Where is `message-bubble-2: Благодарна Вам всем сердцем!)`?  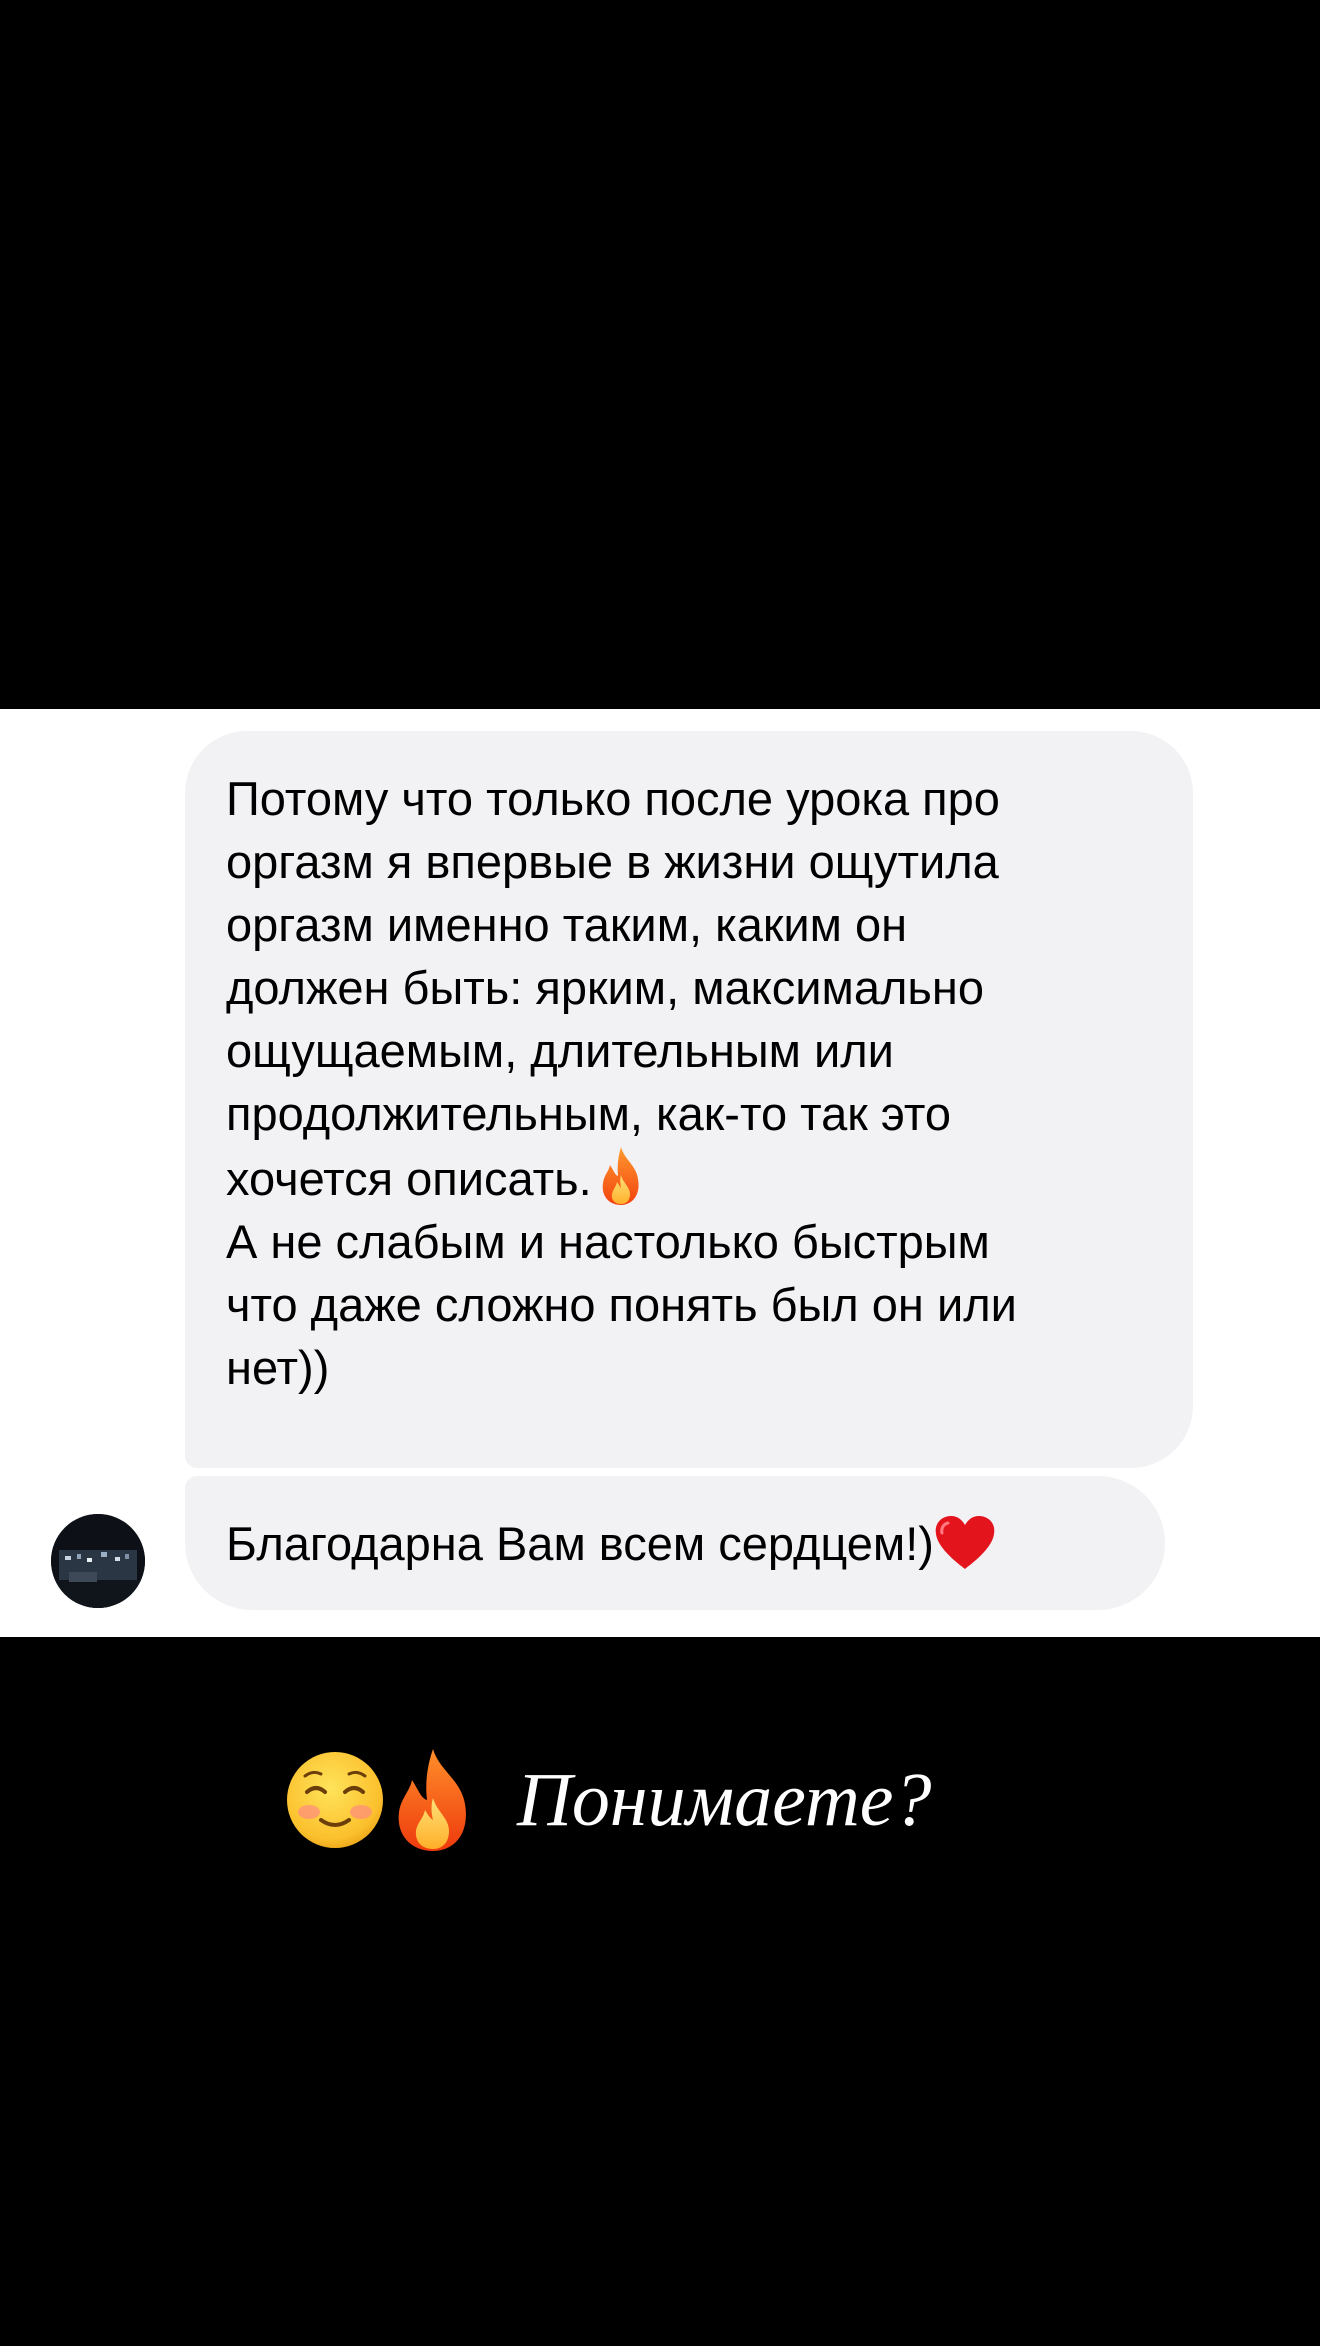 message-bubble-2: Благодарна Вам всем сердцем!) is located at coordinates (675, 1543).